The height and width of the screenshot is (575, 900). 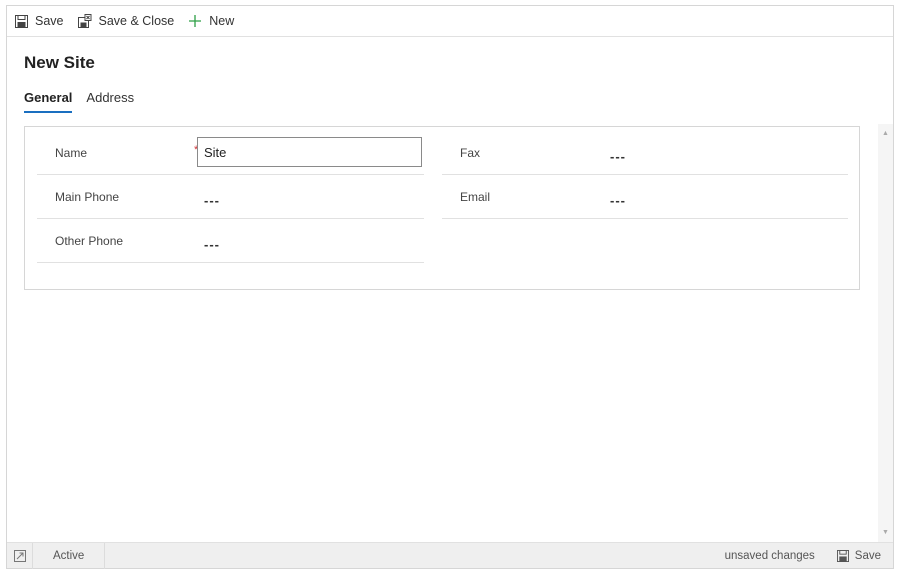 What do you see at coordinates (69, 555) in the screenshot?
I see `record-status: Active` at bounding box center [69, 555].